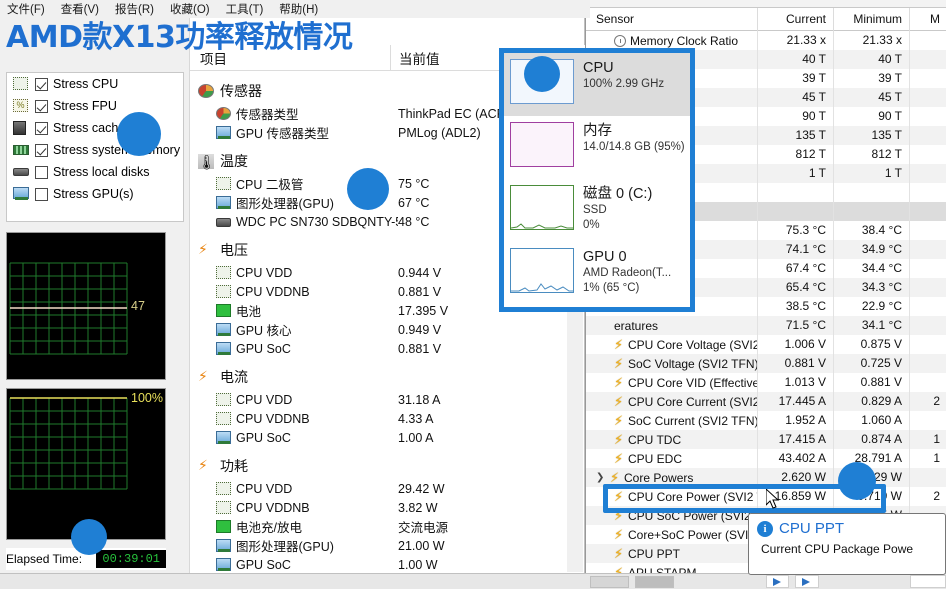 The height and width of the screenshot is (589, 946). Describe the element at coordinates (766, 458) in the screenshot. I see `table-row: ⚡ CPU EDC 43.402 A 28.791 A1` at that location.